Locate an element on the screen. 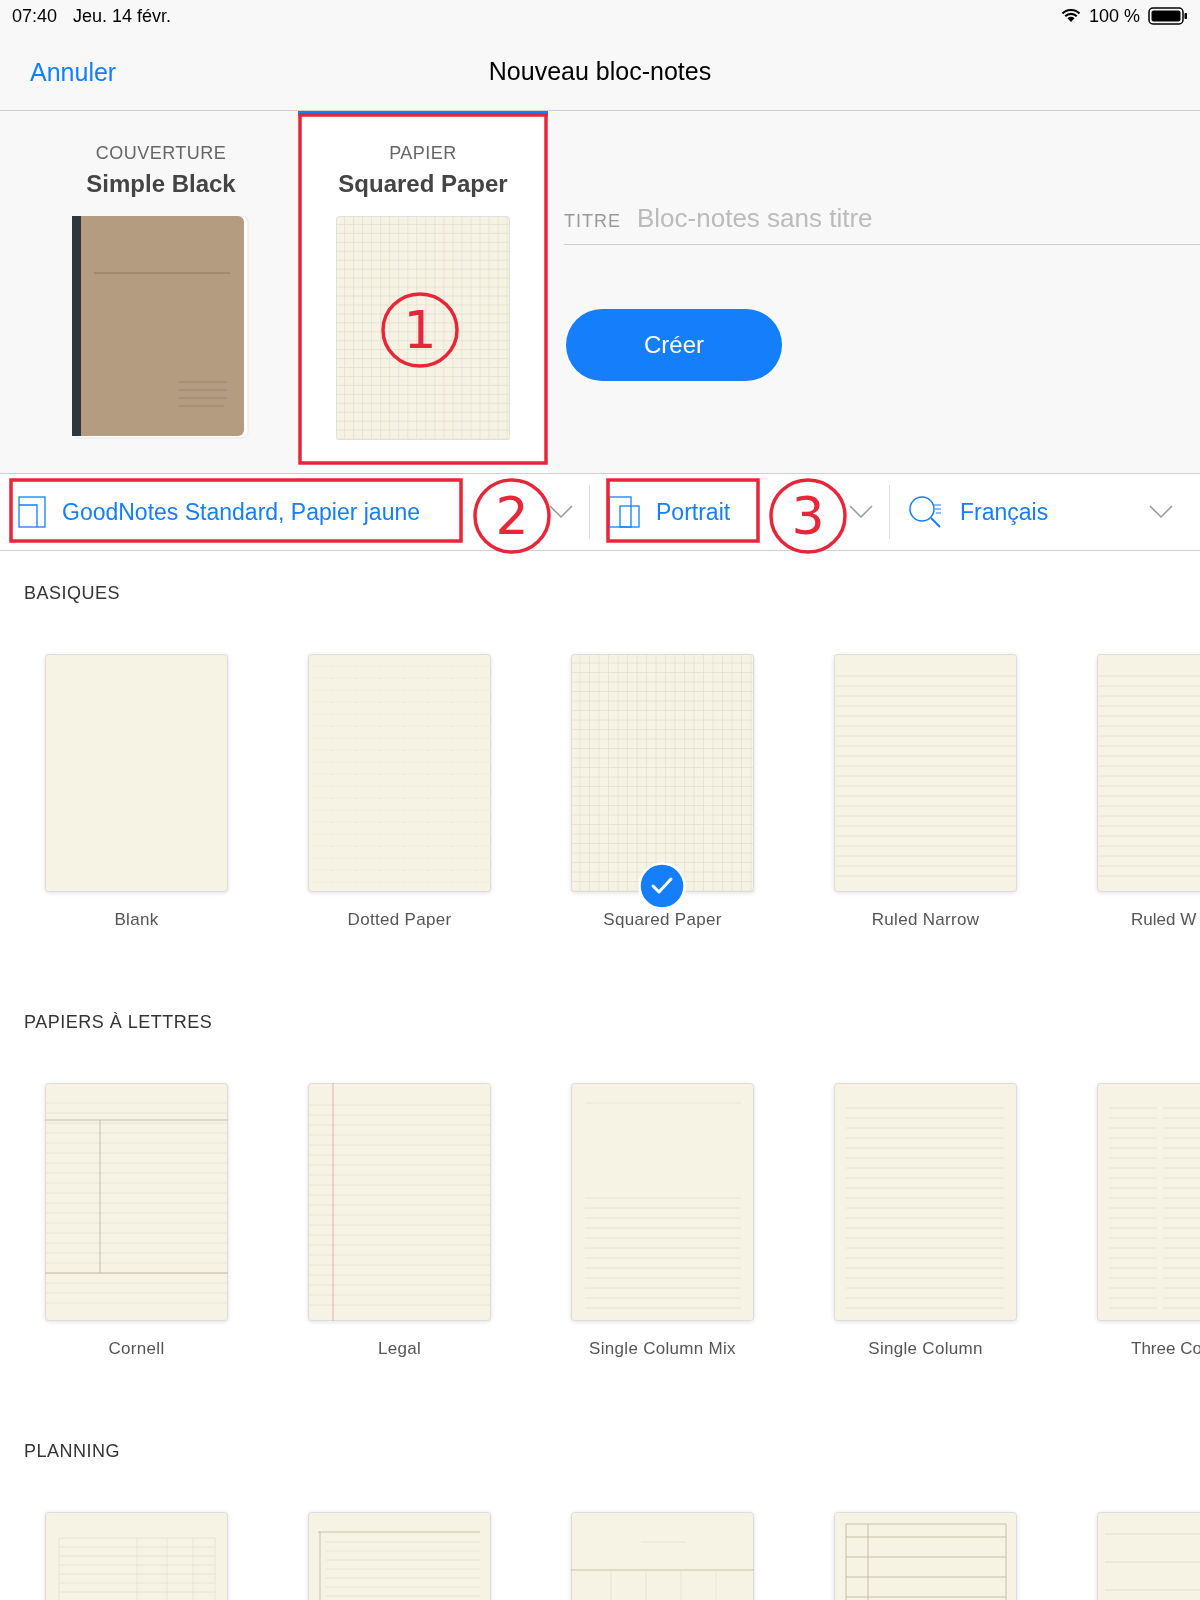 This screenshot has height=1600, width=1200. template-name: Squared Paper is located at coordinates (662, 920).